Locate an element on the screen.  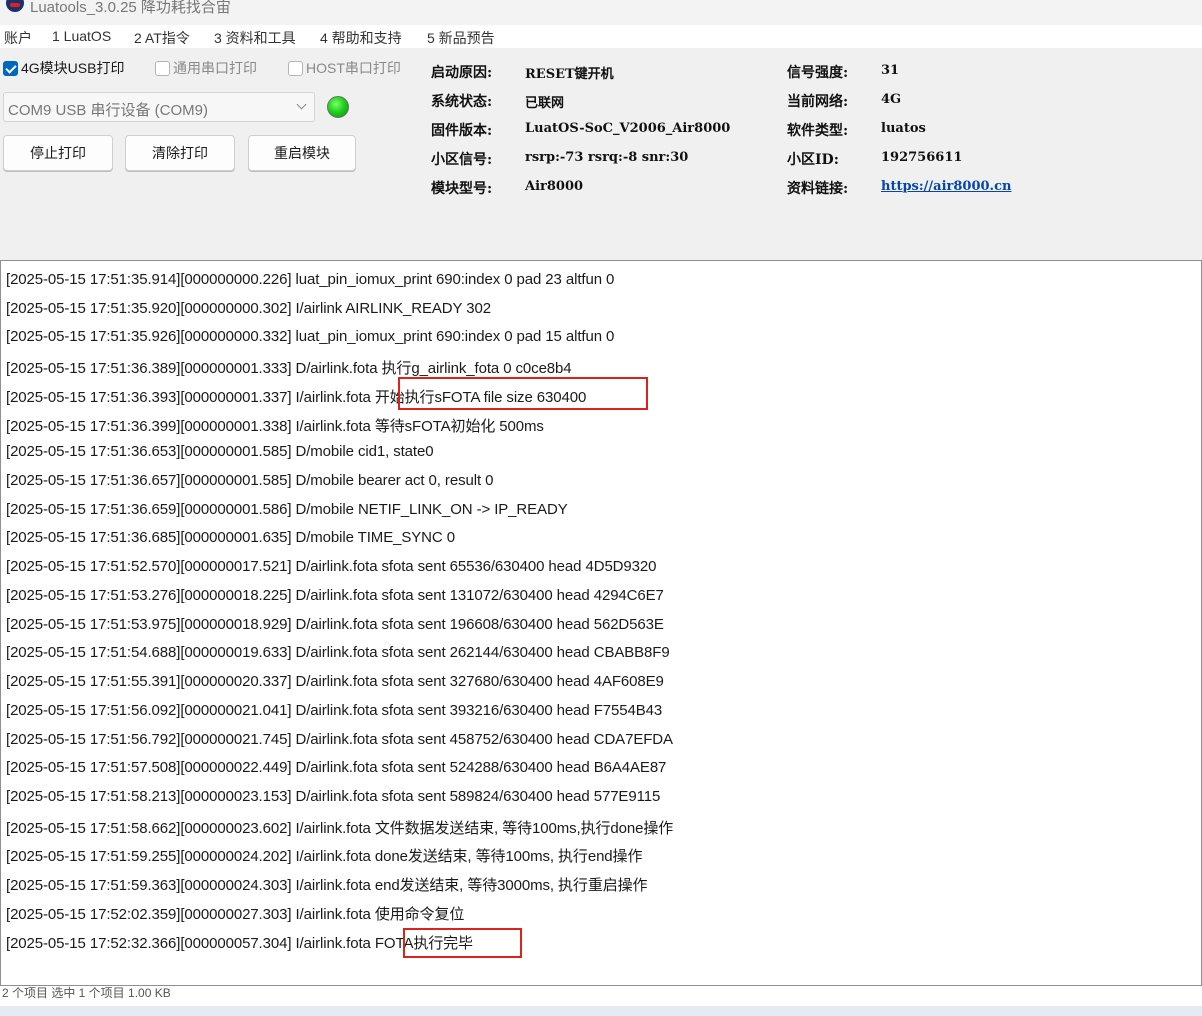
status-bar: 2 个项目 选中 1 个项目 1.00 KB is located at coordinates (601, 1001).